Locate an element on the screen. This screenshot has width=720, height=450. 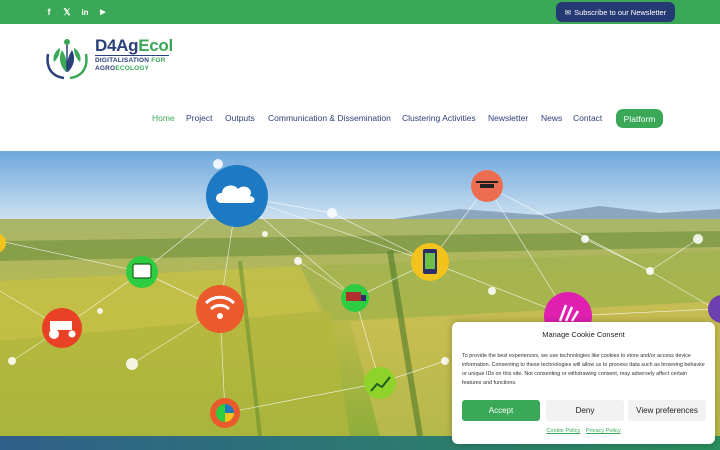
nav-newsletter: Newsletter is located at coordinates (508, 118).